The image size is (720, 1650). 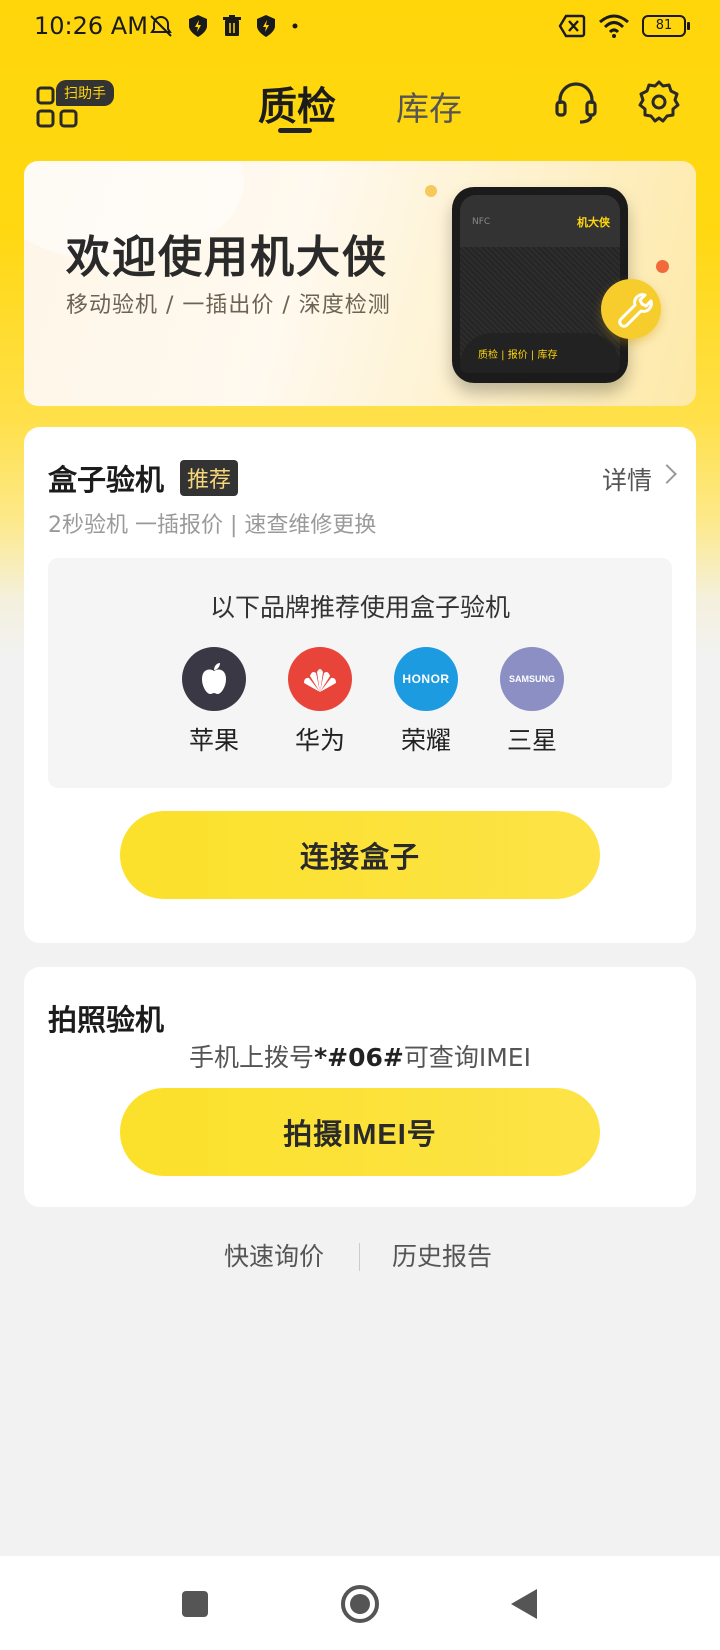 I want to click on banner-subtitle: 移动验机 / 一插出价 / 深度检测, so click(x=228, y=305).